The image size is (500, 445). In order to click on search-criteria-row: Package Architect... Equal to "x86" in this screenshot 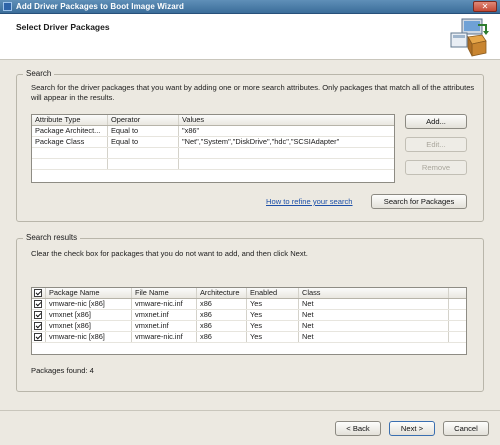, I will do `click(213, 131)`.